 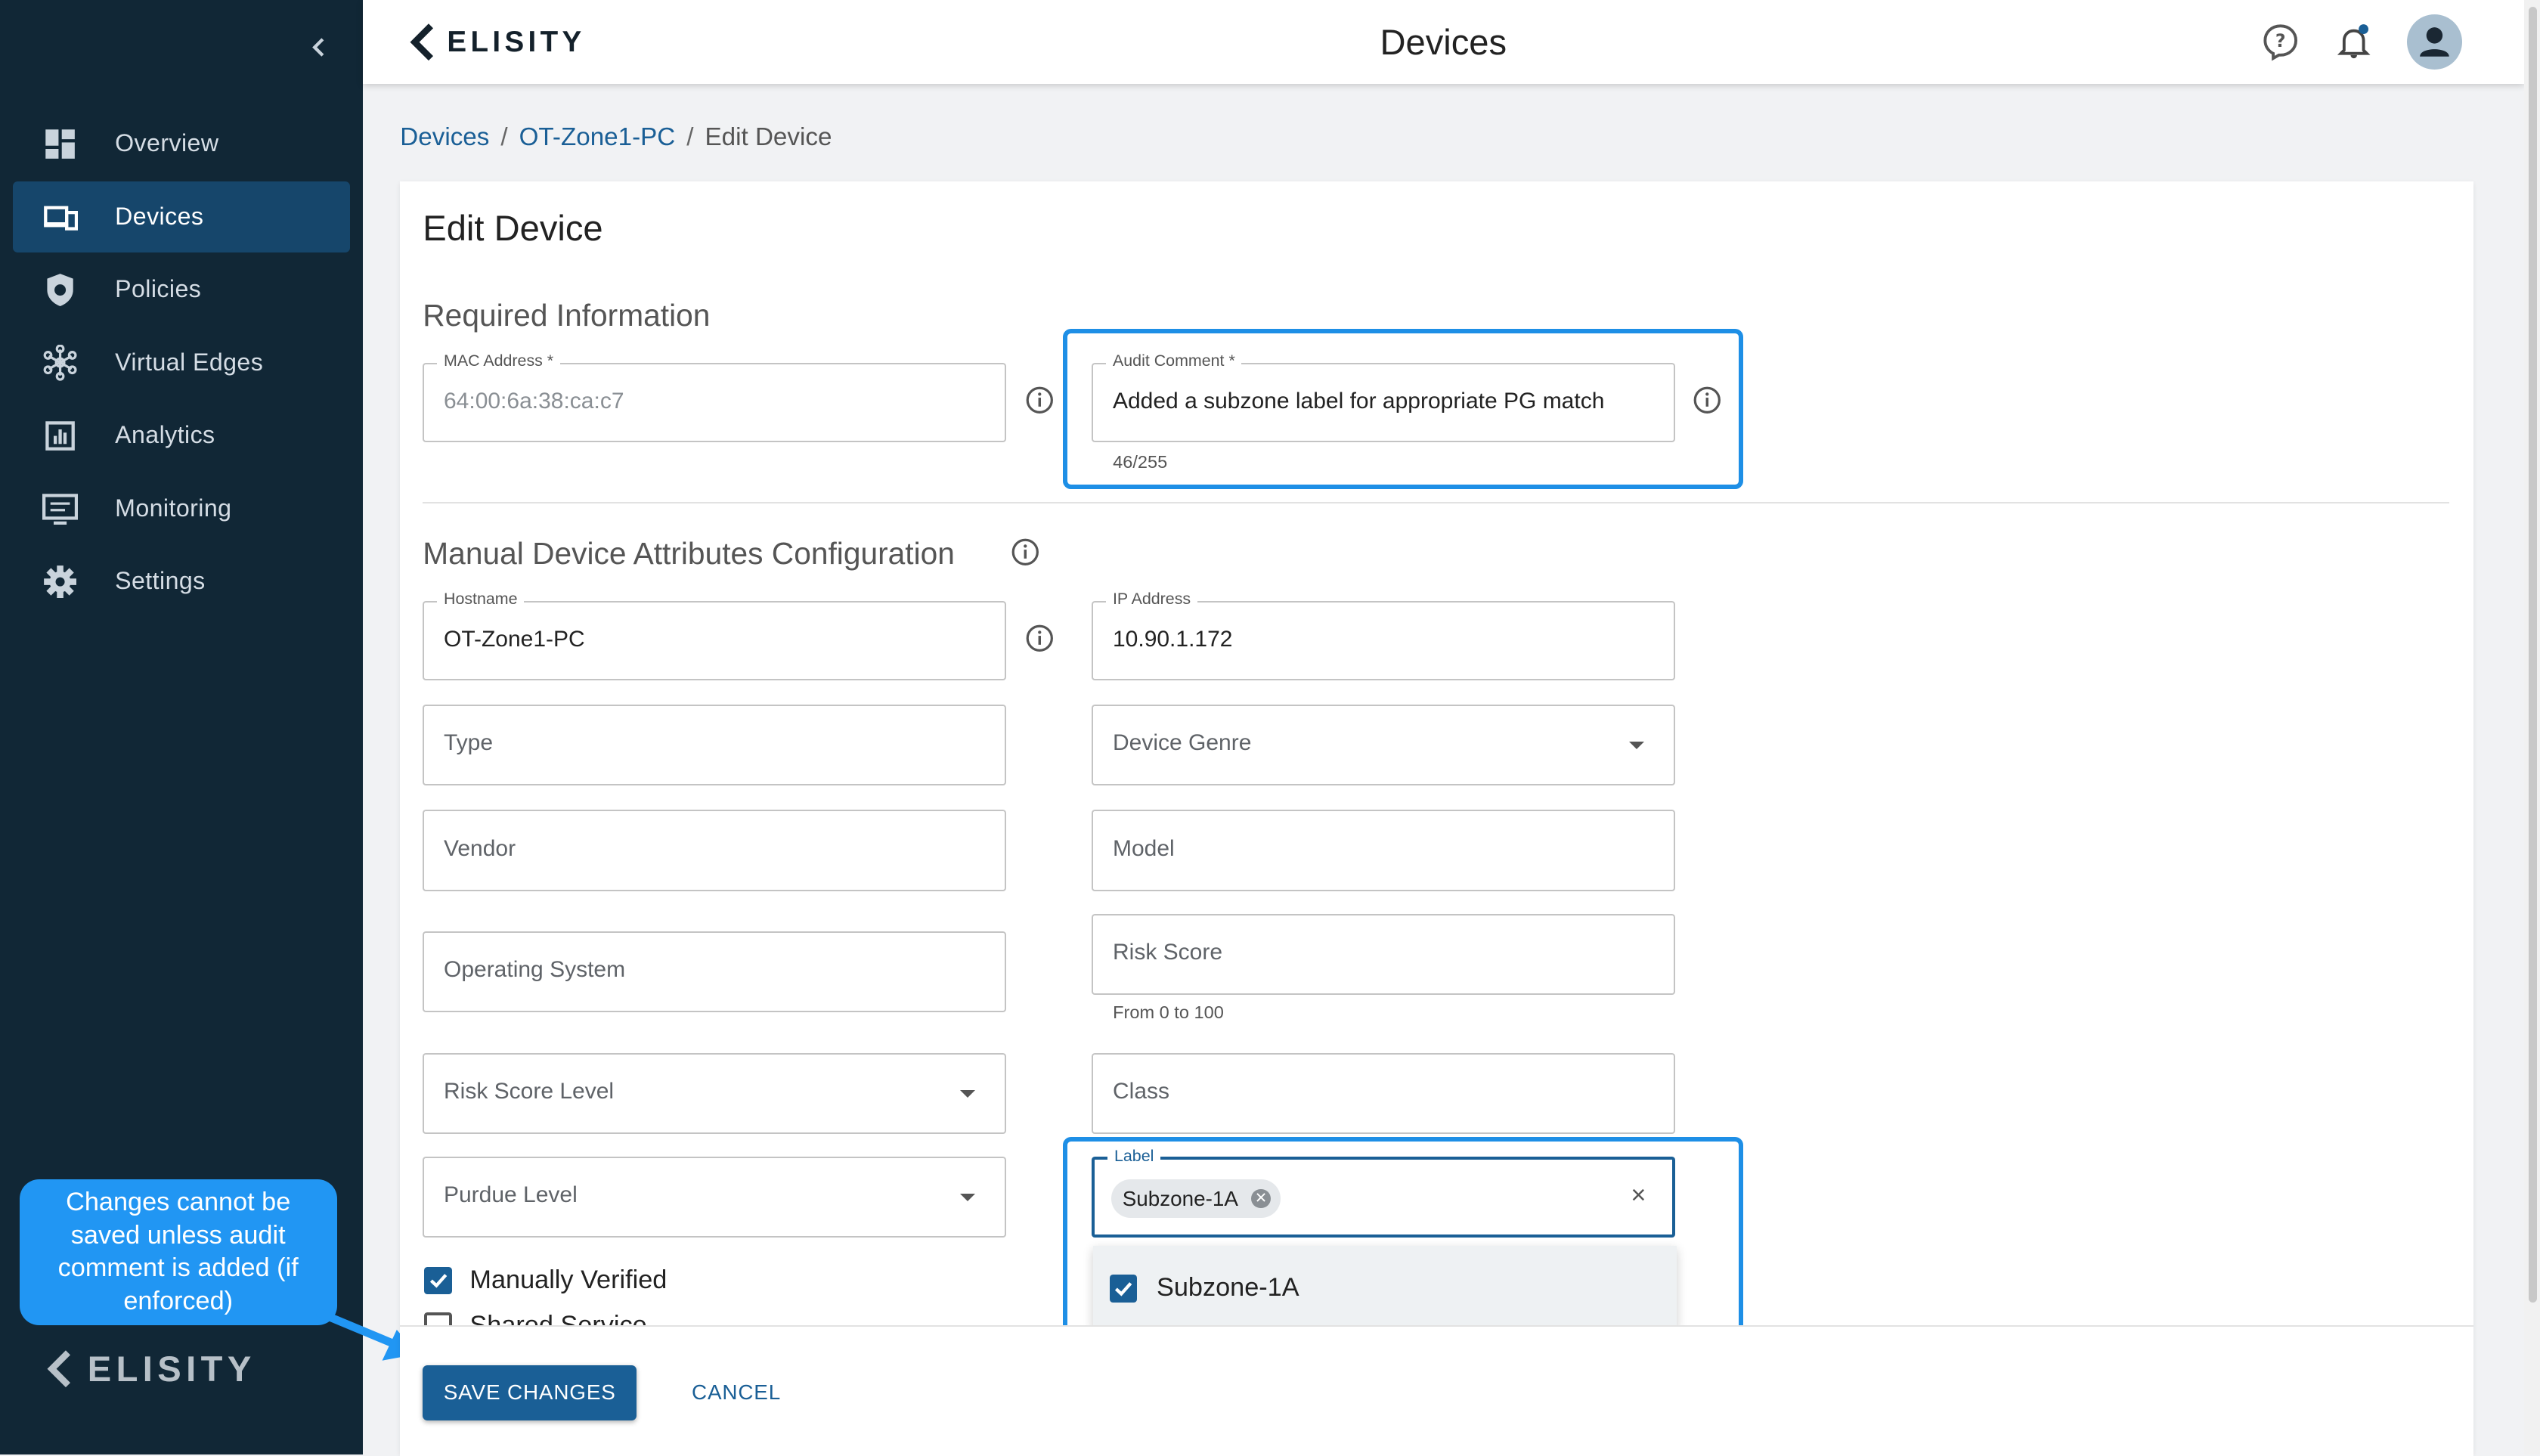 What do you see at coordinates (60, 509) in the screenshot?
I see `monitor-icon` at bounding box center [60, 509].